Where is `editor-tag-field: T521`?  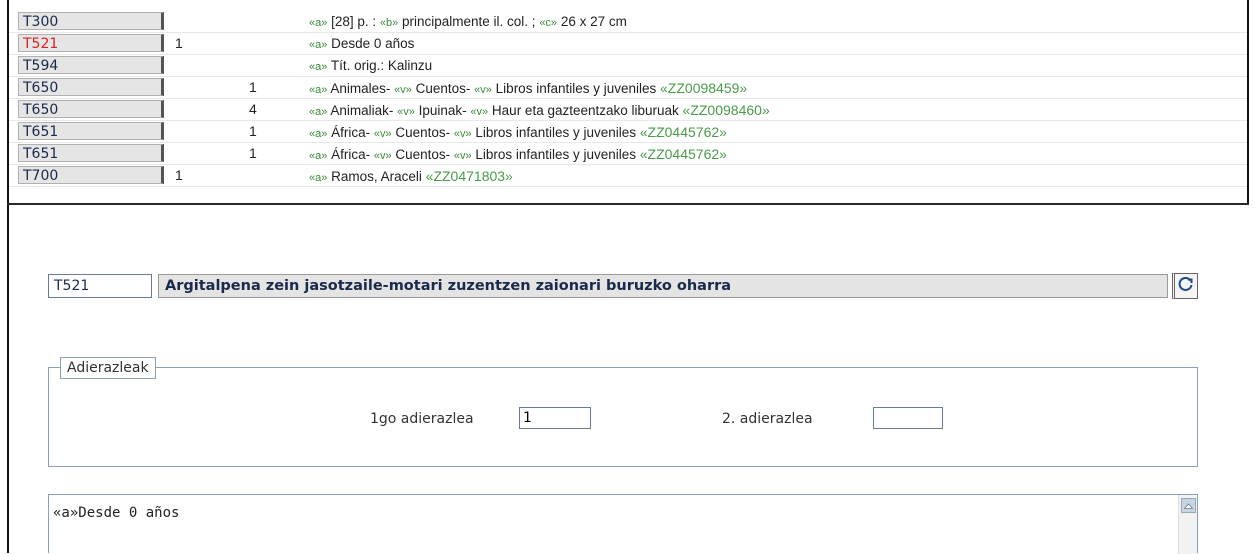
editor-tag-field: T521 is located at coordinates (100, 286).